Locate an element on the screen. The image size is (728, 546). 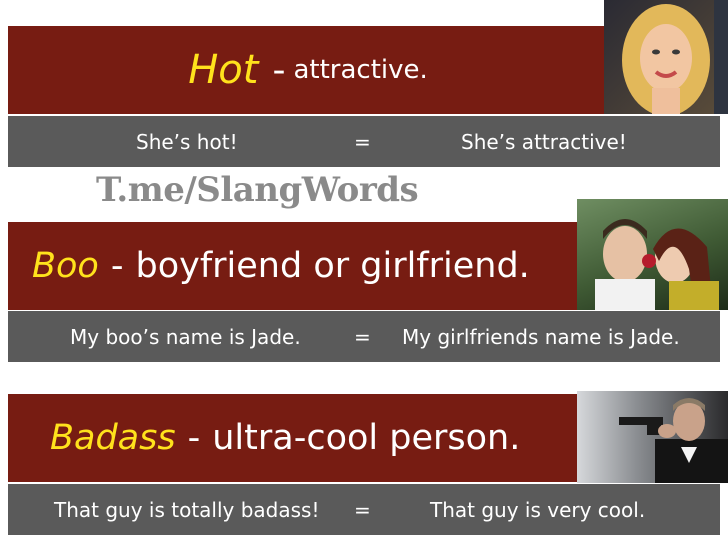
couple-with-rose-photo is located at coordinates (652, 254).